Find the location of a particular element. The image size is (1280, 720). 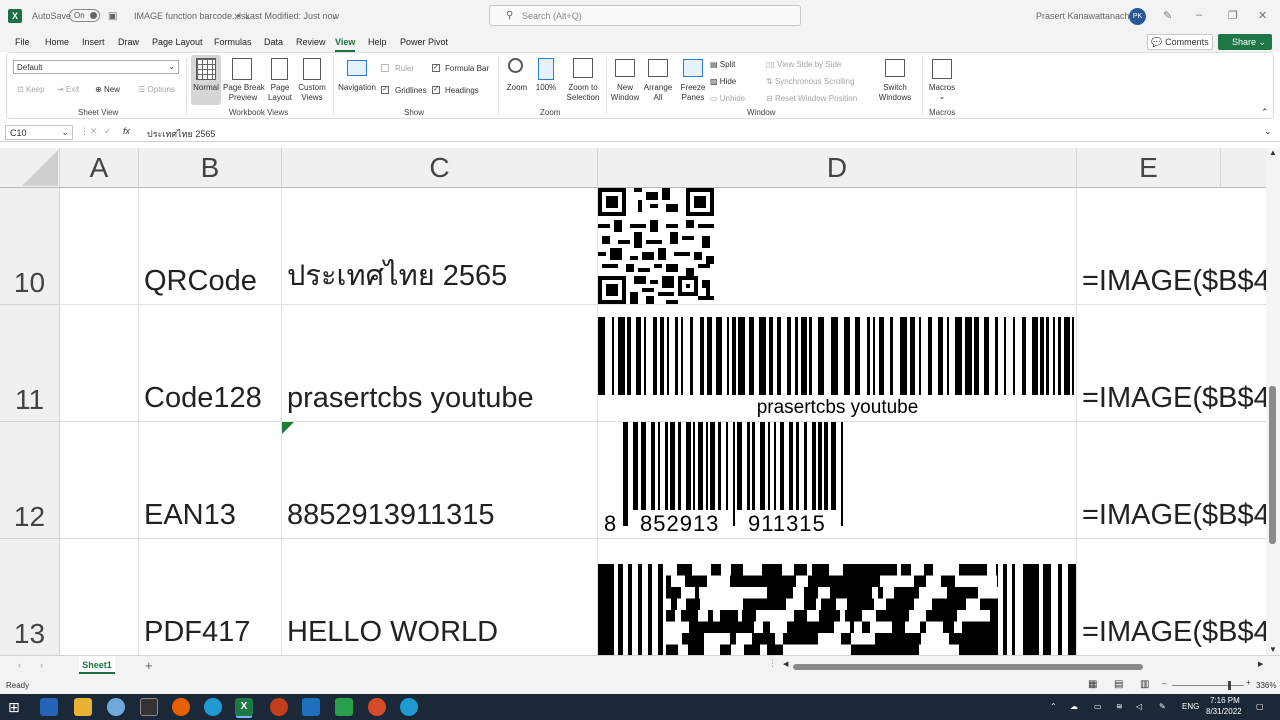

column-header-e: E is located at coordinates (1149, 168).